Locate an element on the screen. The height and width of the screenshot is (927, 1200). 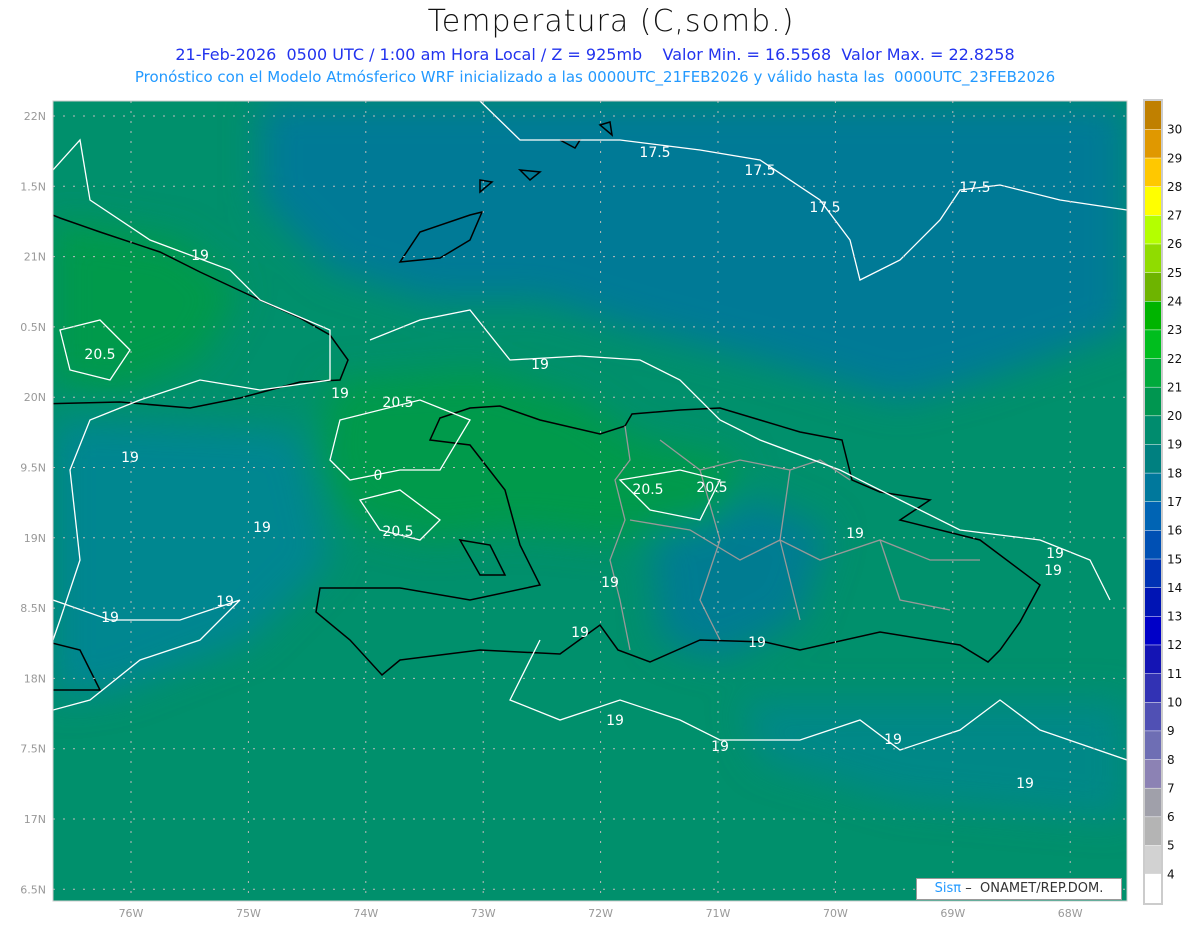
lon-label: 74W is located at coordinates (365, 913).